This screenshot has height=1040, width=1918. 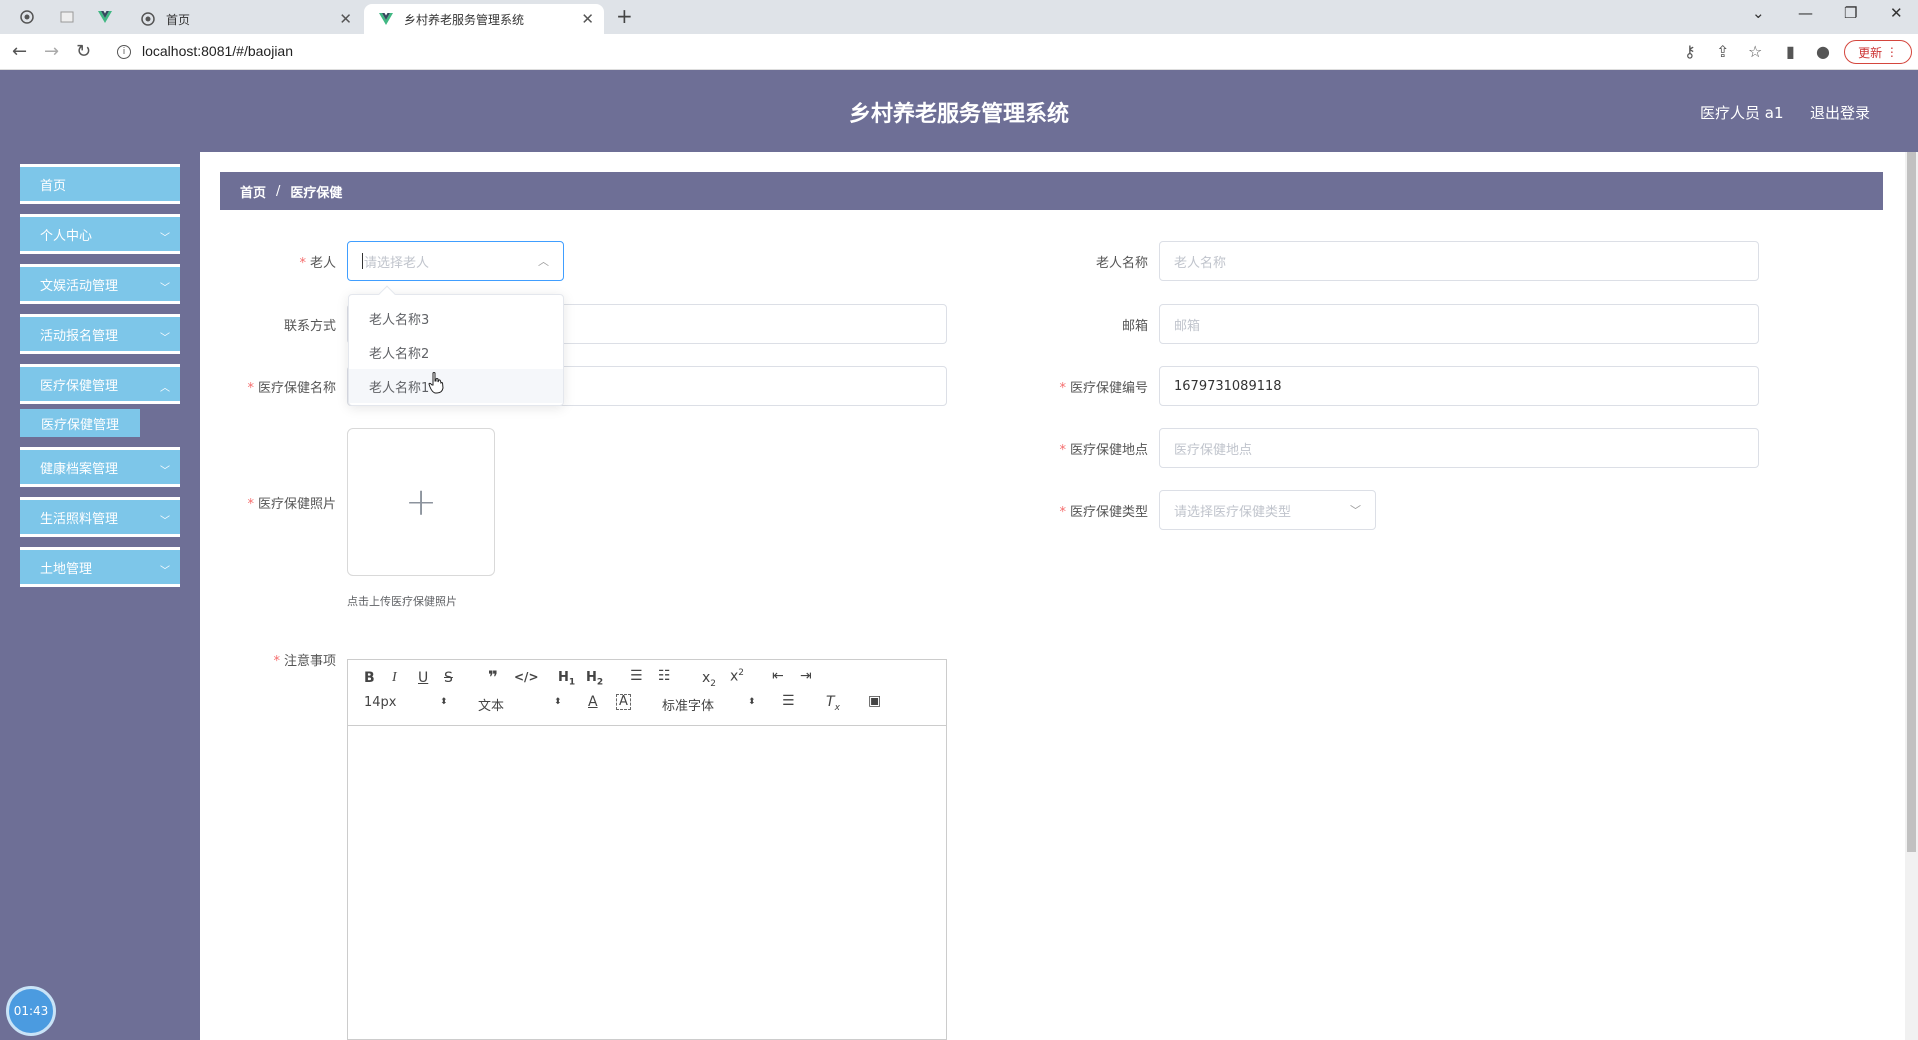 What do you see at coordinates (1805, 13) in the screenshot?
I see `minimize-icon: —` at bounding box center [1805, 13].